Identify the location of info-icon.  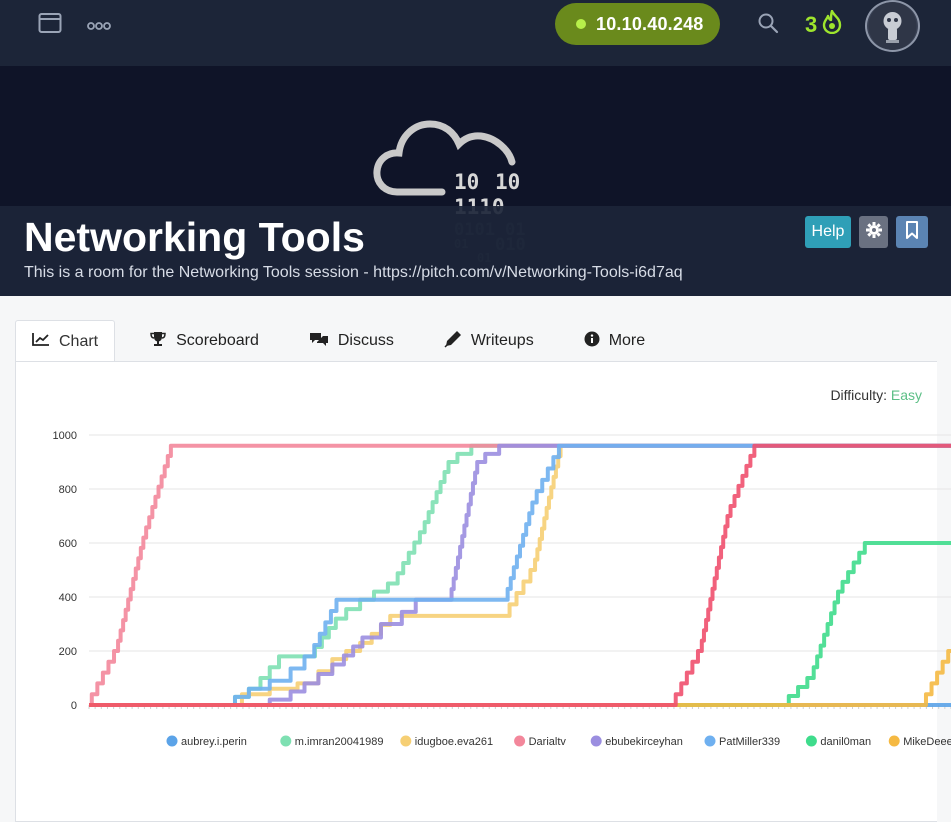
(596, 341).